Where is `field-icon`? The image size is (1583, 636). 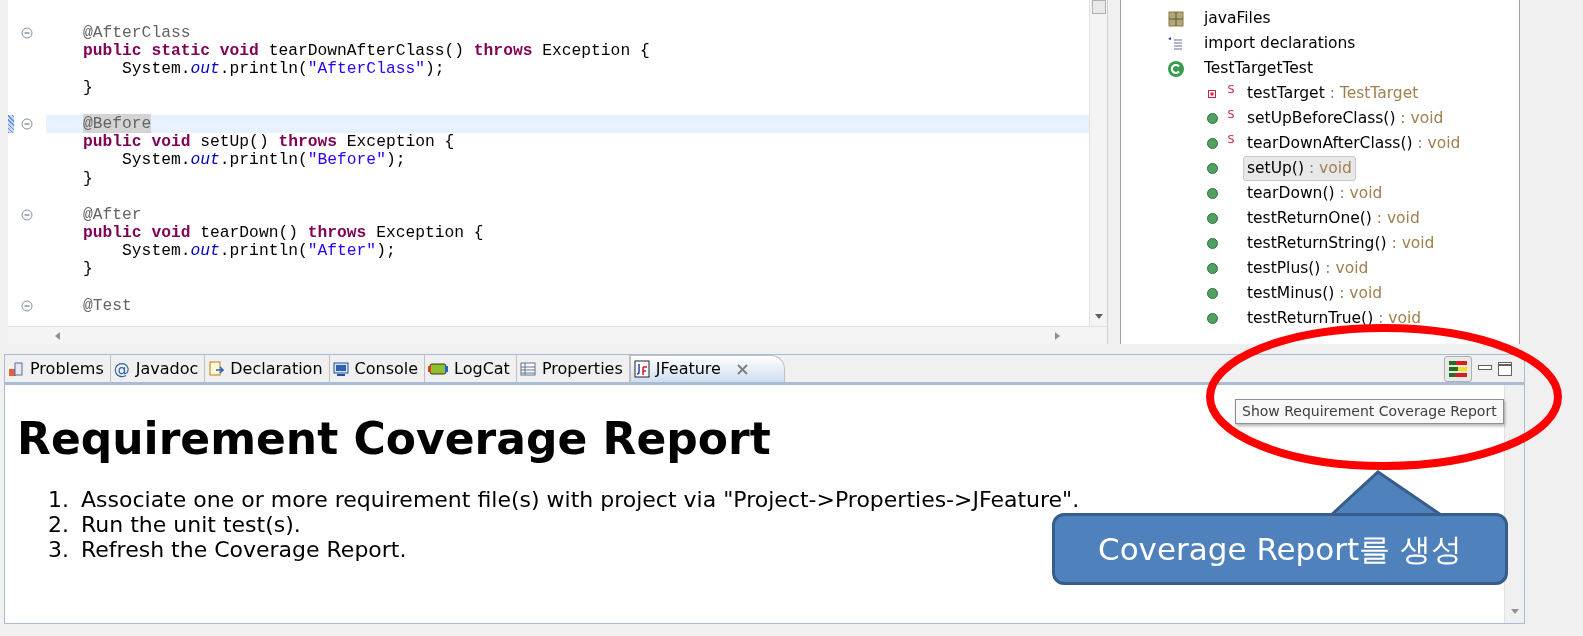 field-icon is located at coordinates (1212, 93).